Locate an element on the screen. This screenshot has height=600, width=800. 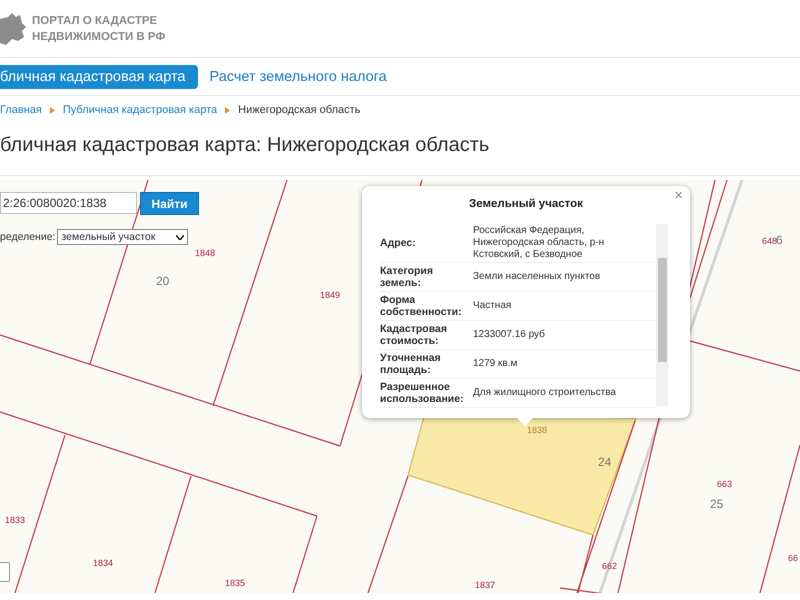
map-control-button is located at coordinates (5, 572).